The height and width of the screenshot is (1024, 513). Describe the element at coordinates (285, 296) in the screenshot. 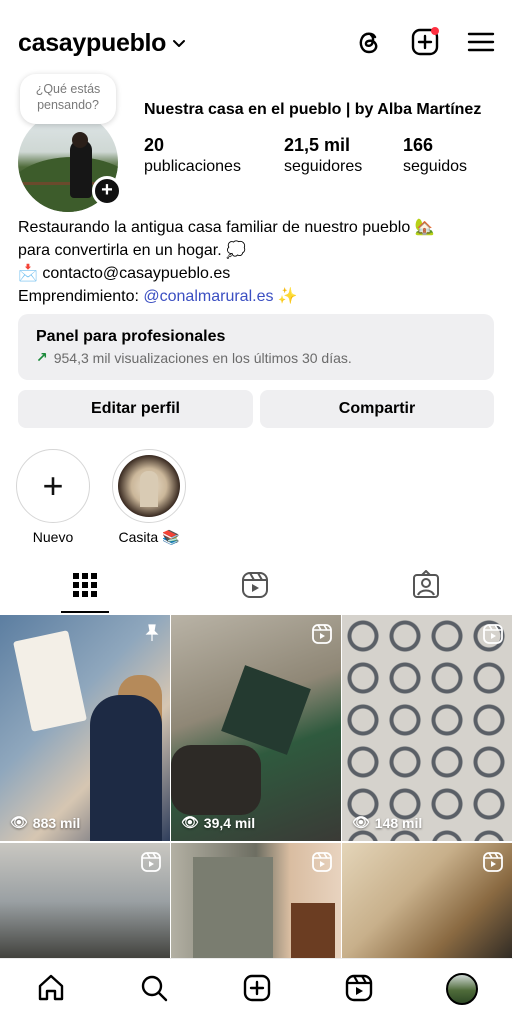

I see `bio-suffix: ✨` at that location.